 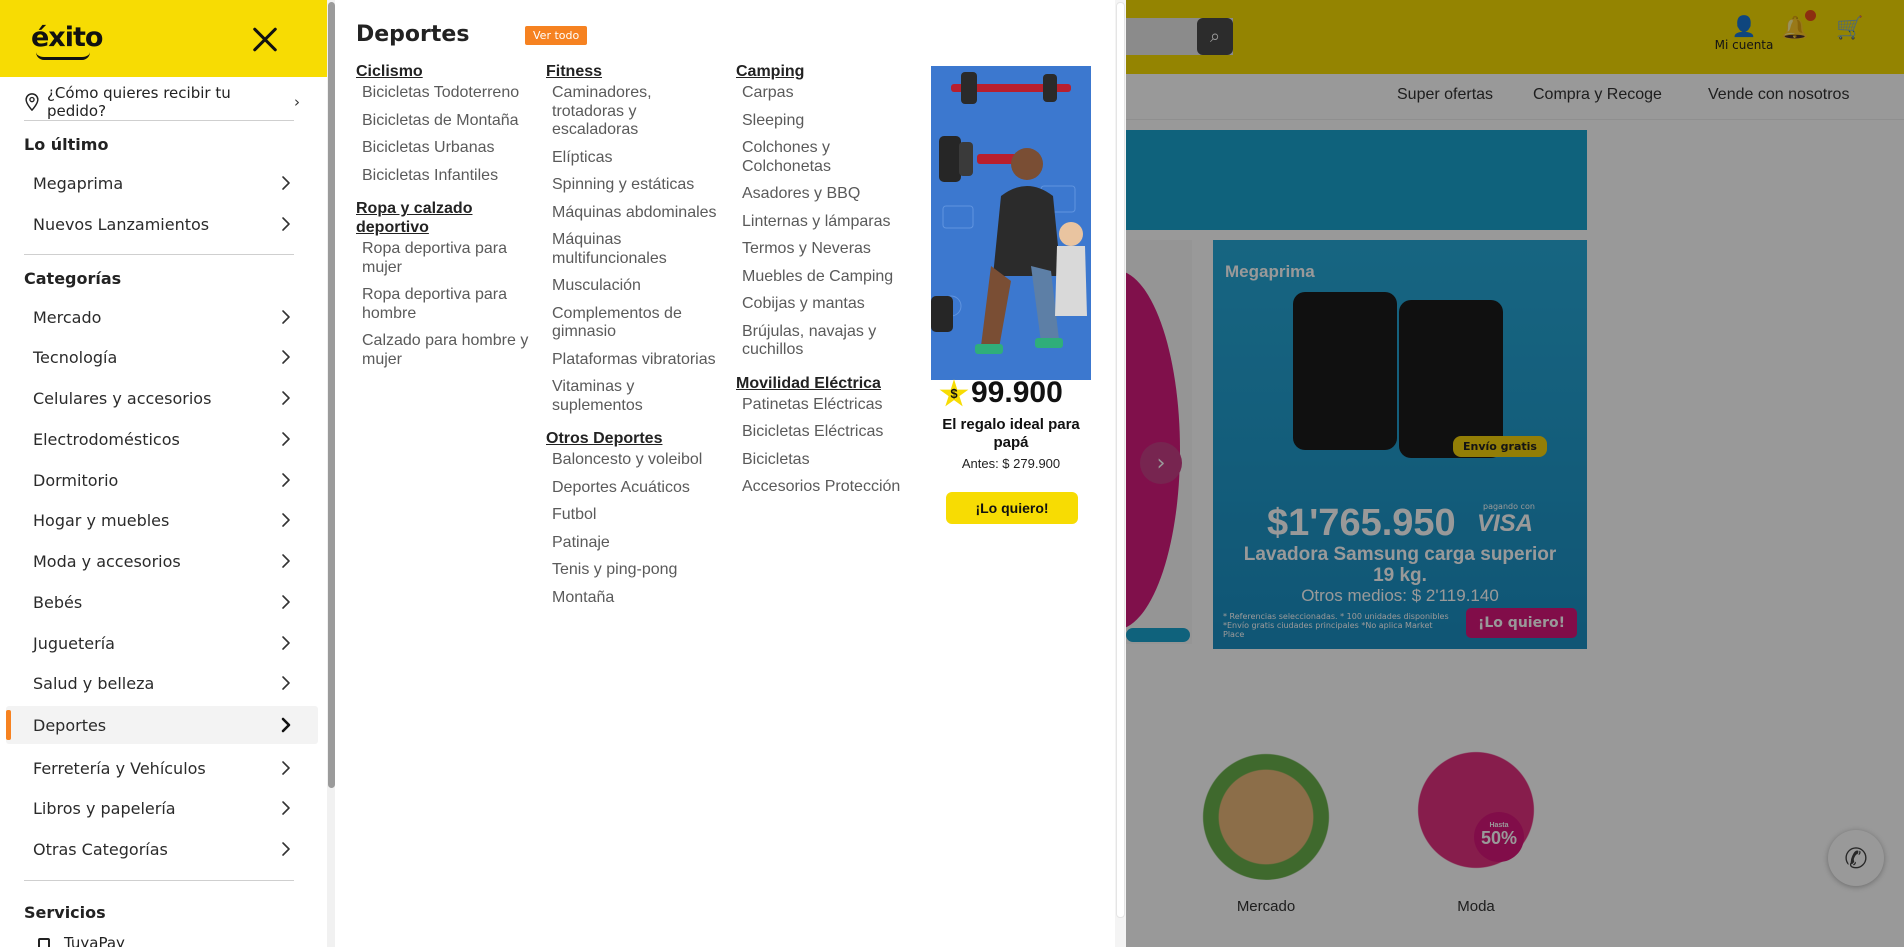 What do you see at coordinates (831, 341) in the screenshot?
I see `subcategory-link-brujulas-navajas-y-cuchillos: Brújulas, navajas y cuchillos` at bounding box center [831, 341].